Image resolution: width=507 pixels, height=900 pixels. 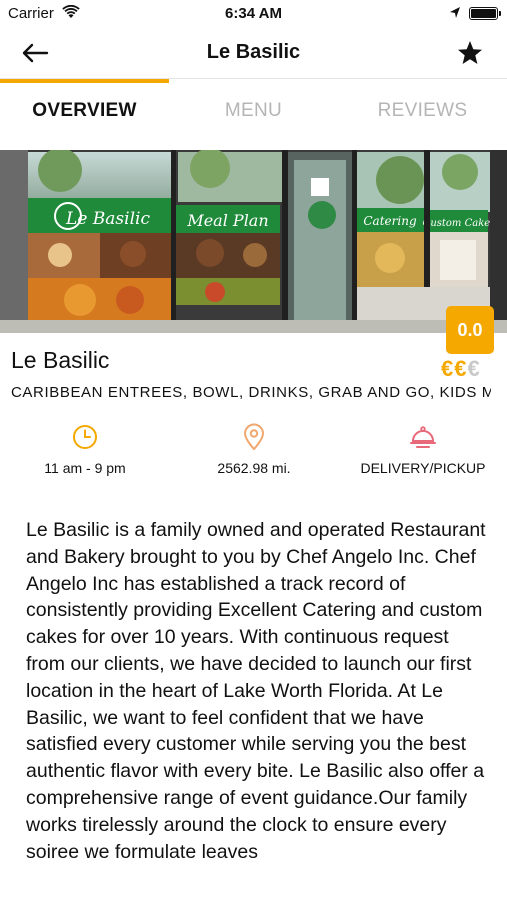 I want to click on location-arrow-icon, so click(x=455, y=12).